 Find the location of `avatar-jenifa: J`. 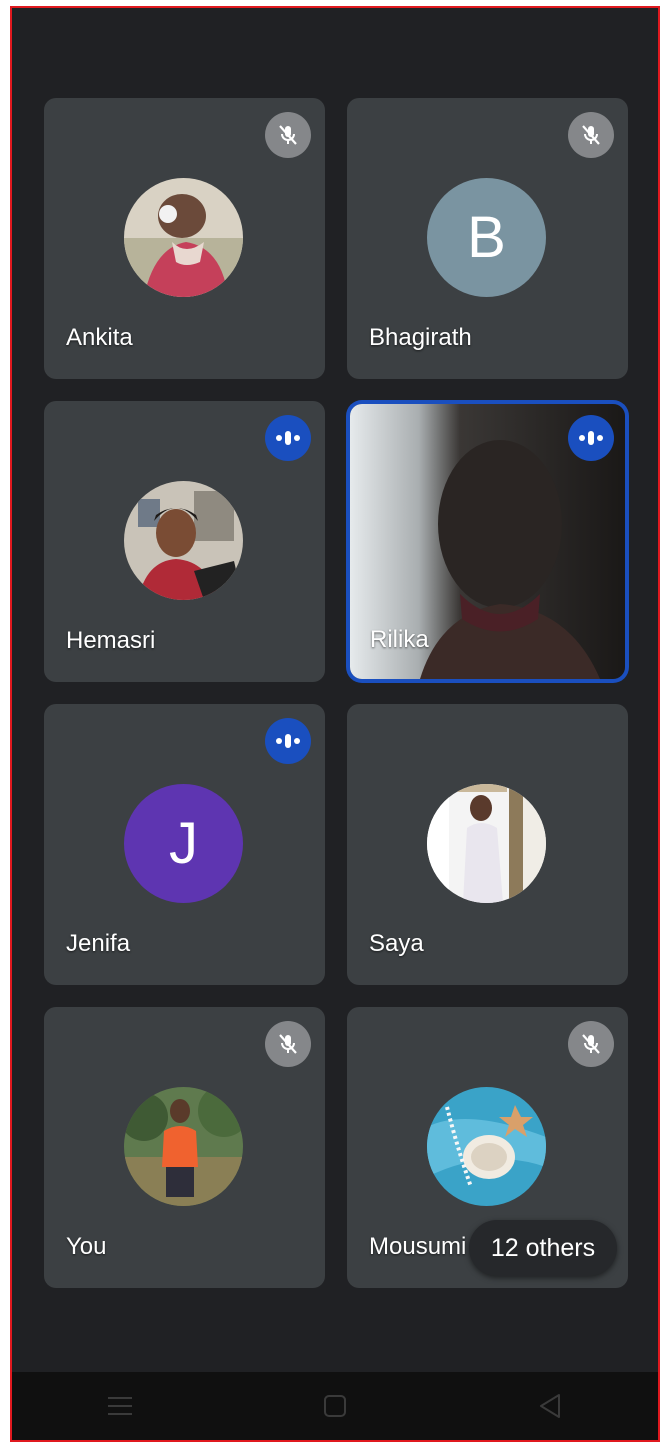

avatar-jenifa: J is located at coordinates (183, 843).